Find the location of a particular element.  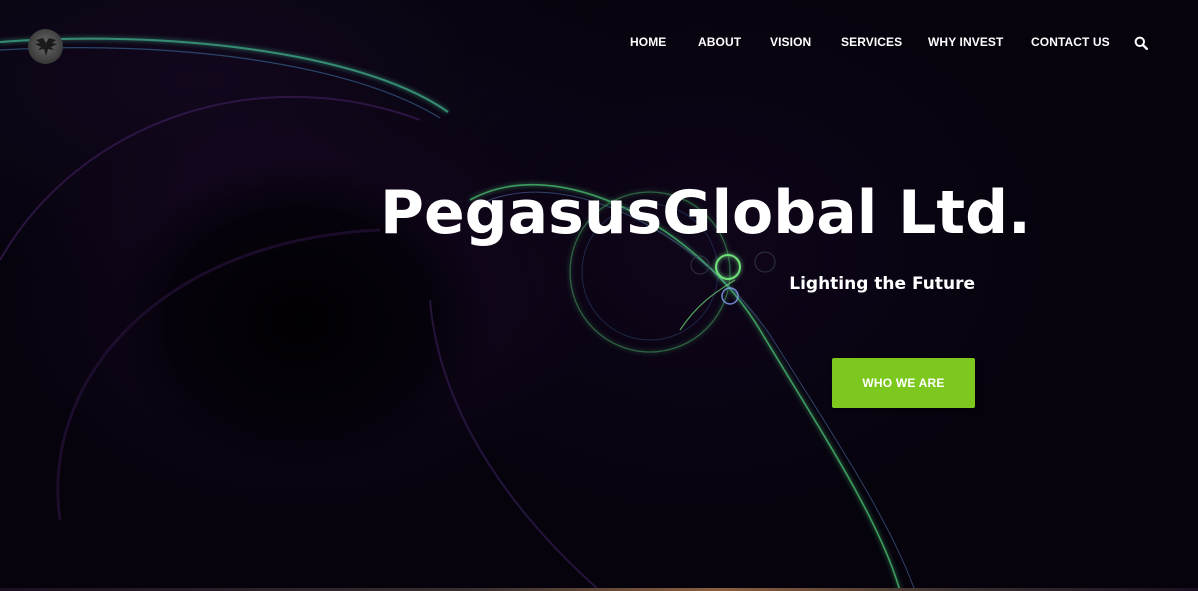

company-logo is located at coordinates (45, 46).